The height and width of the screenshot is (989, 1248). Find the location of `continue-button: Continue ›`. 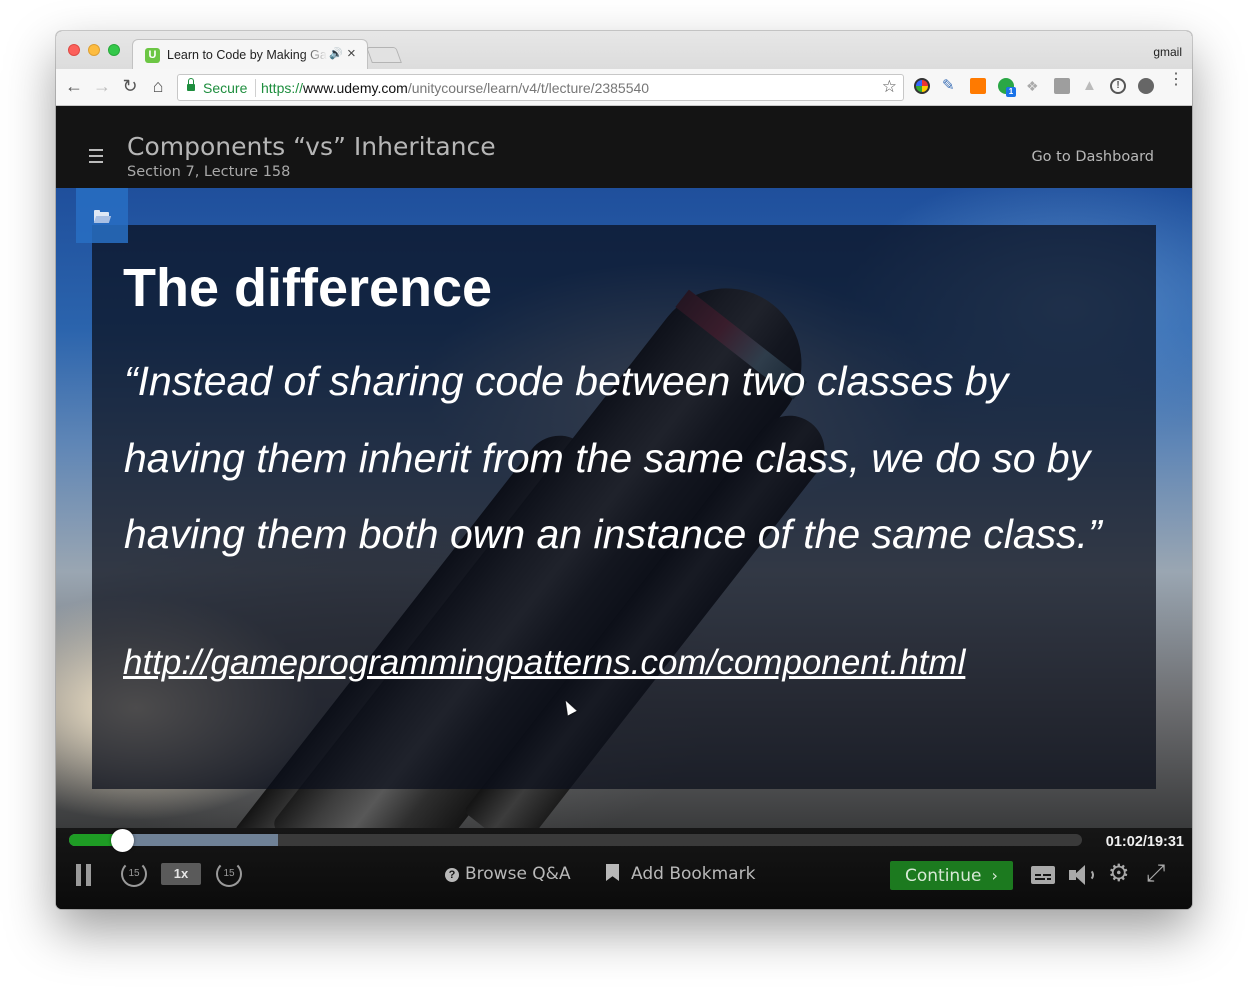

continue-button: Continue › is located at coordinates (951, 875).